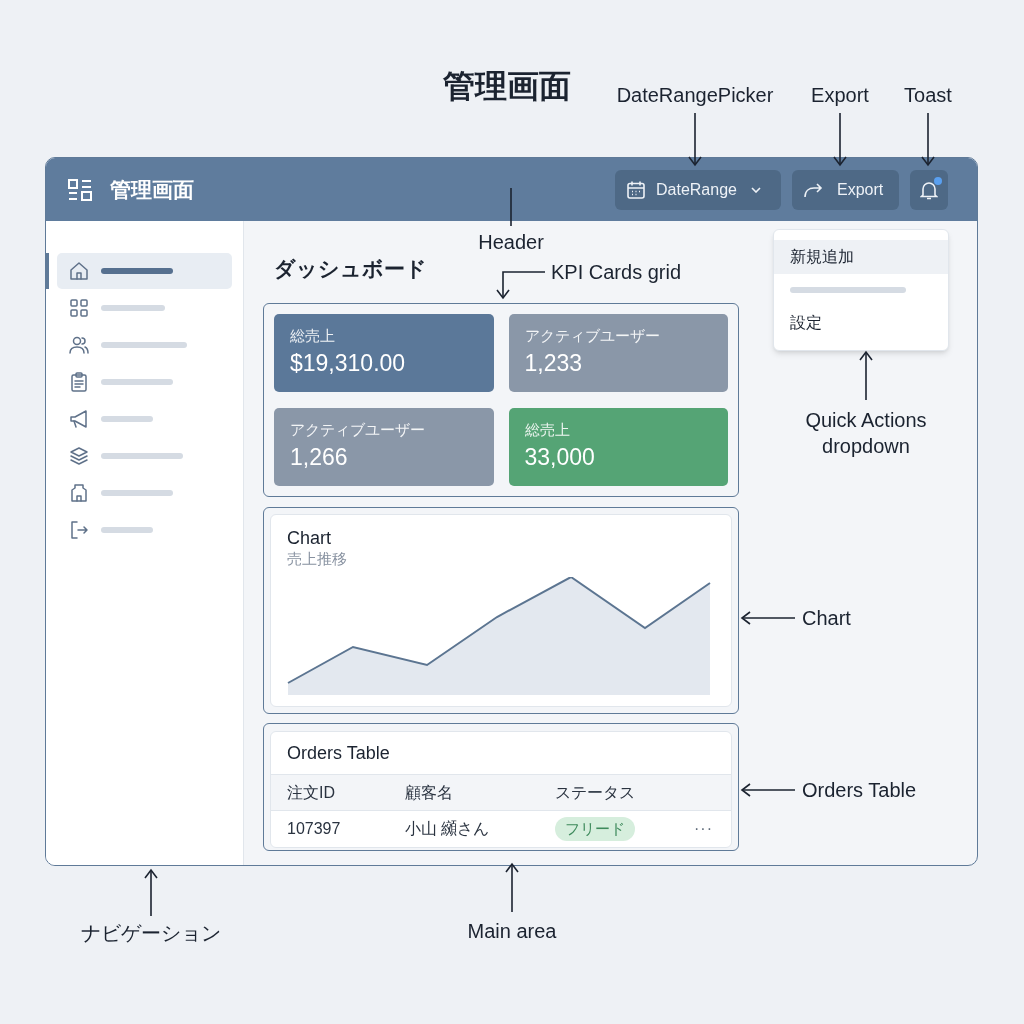 Image resolution: width=1024 pixels, height=1024 pixels. What do you see at coordinates (704, 829) in the screenshot?
I see `more-button: ···` at bounding box center [704, 829].